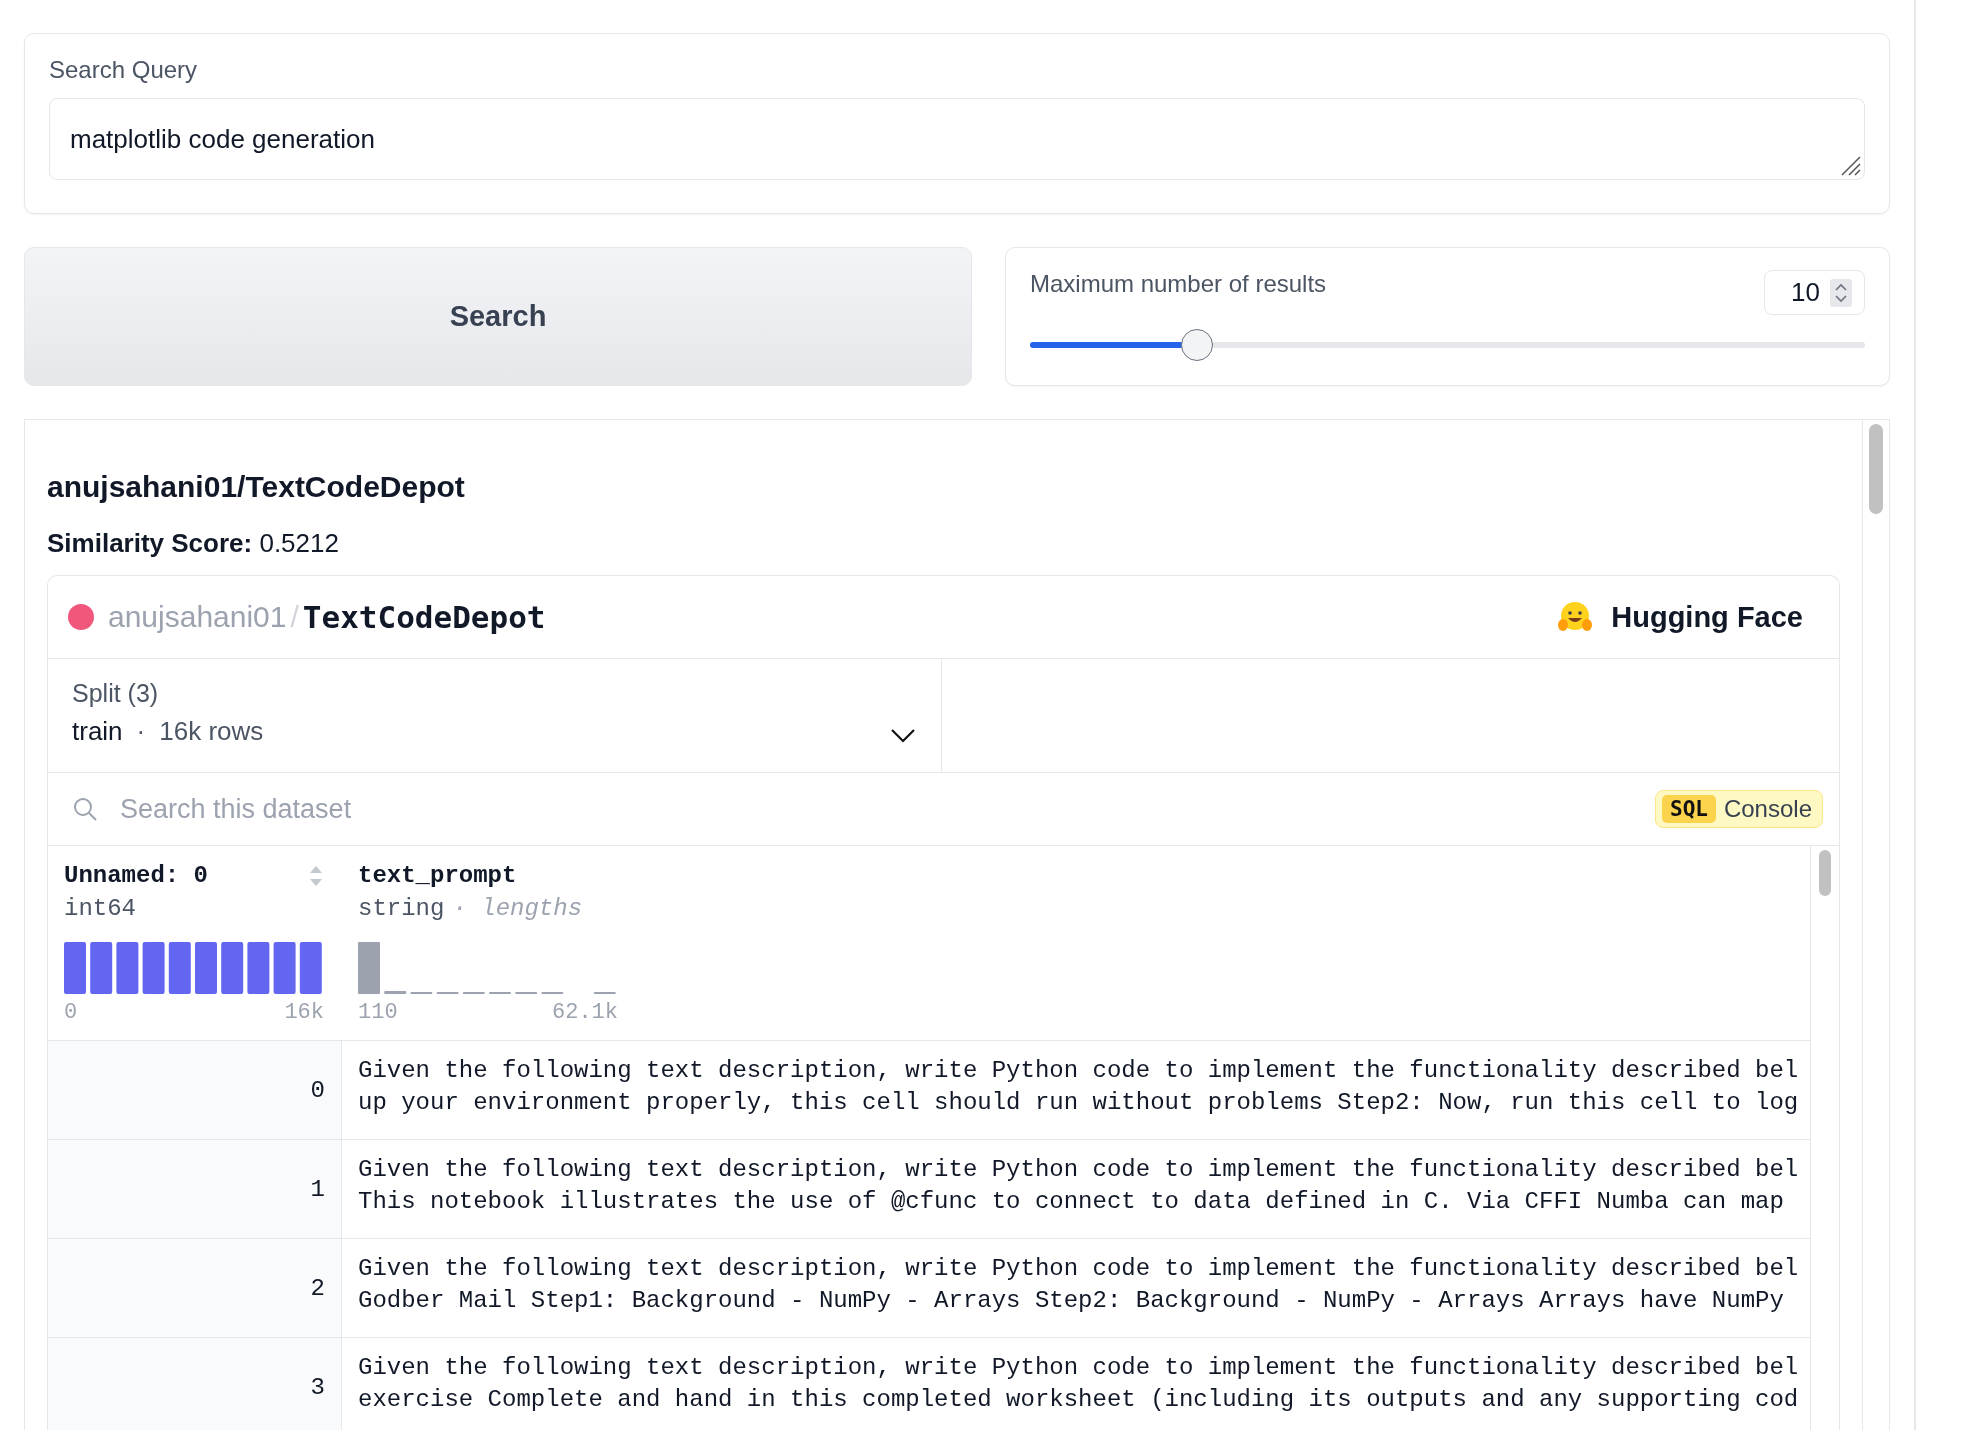  I want to click on range-max: 16k, so click(304, 1012).